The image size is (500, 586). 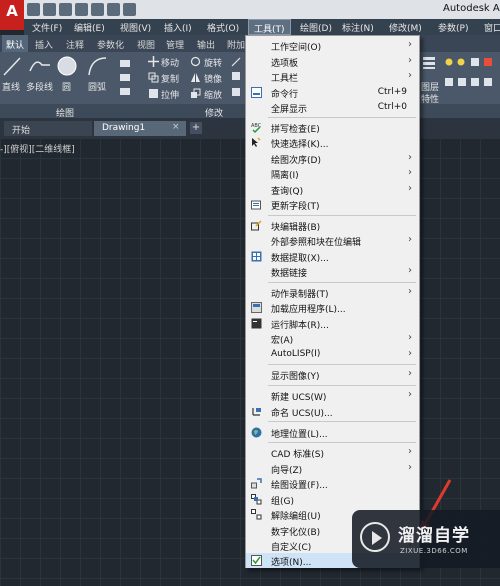 I want to click on tab-start: 开始, so click(x=48, y=128).